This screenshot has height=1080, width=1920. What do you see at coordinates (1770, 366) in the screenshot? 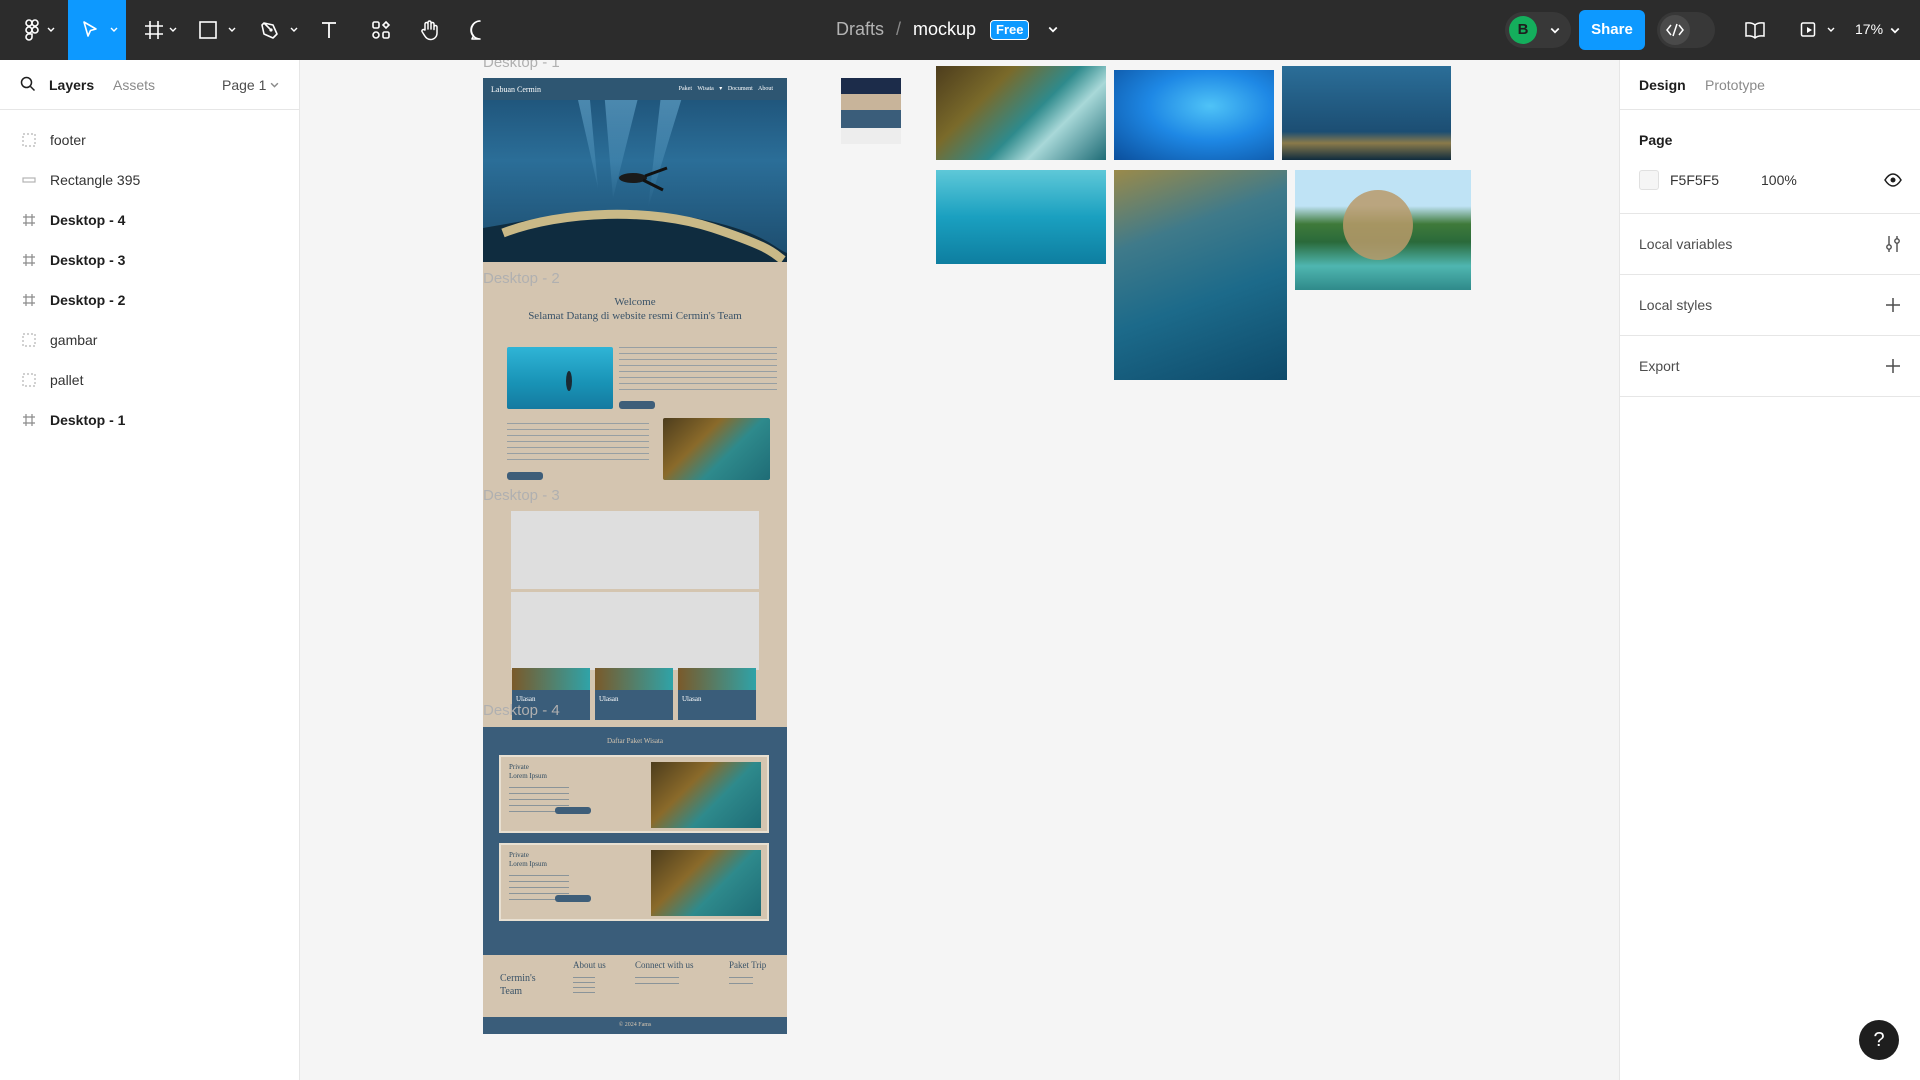
I see `export-section: Export` at bounding box center [1770, 366].